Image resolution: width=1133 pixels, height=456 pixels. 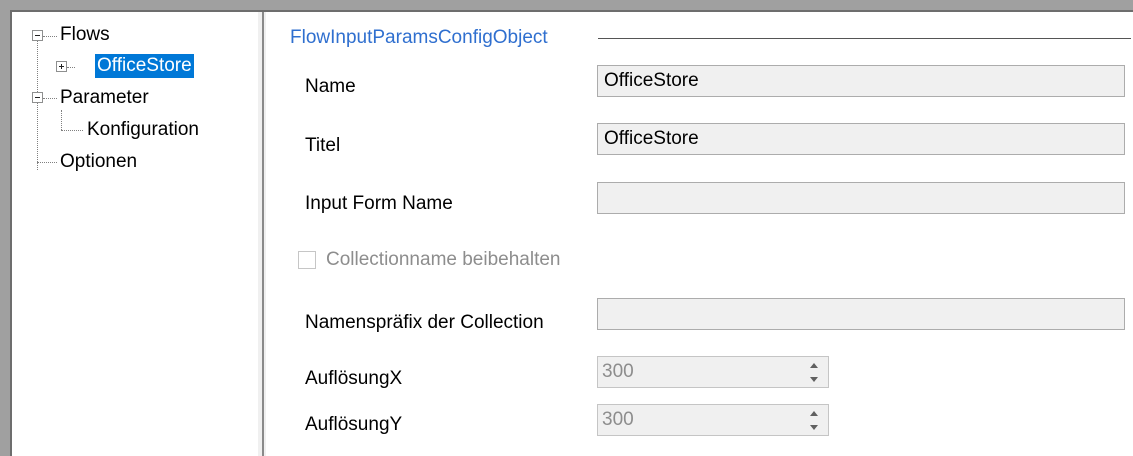 I want to click on window-frame-top, so click(x=566, y=5).